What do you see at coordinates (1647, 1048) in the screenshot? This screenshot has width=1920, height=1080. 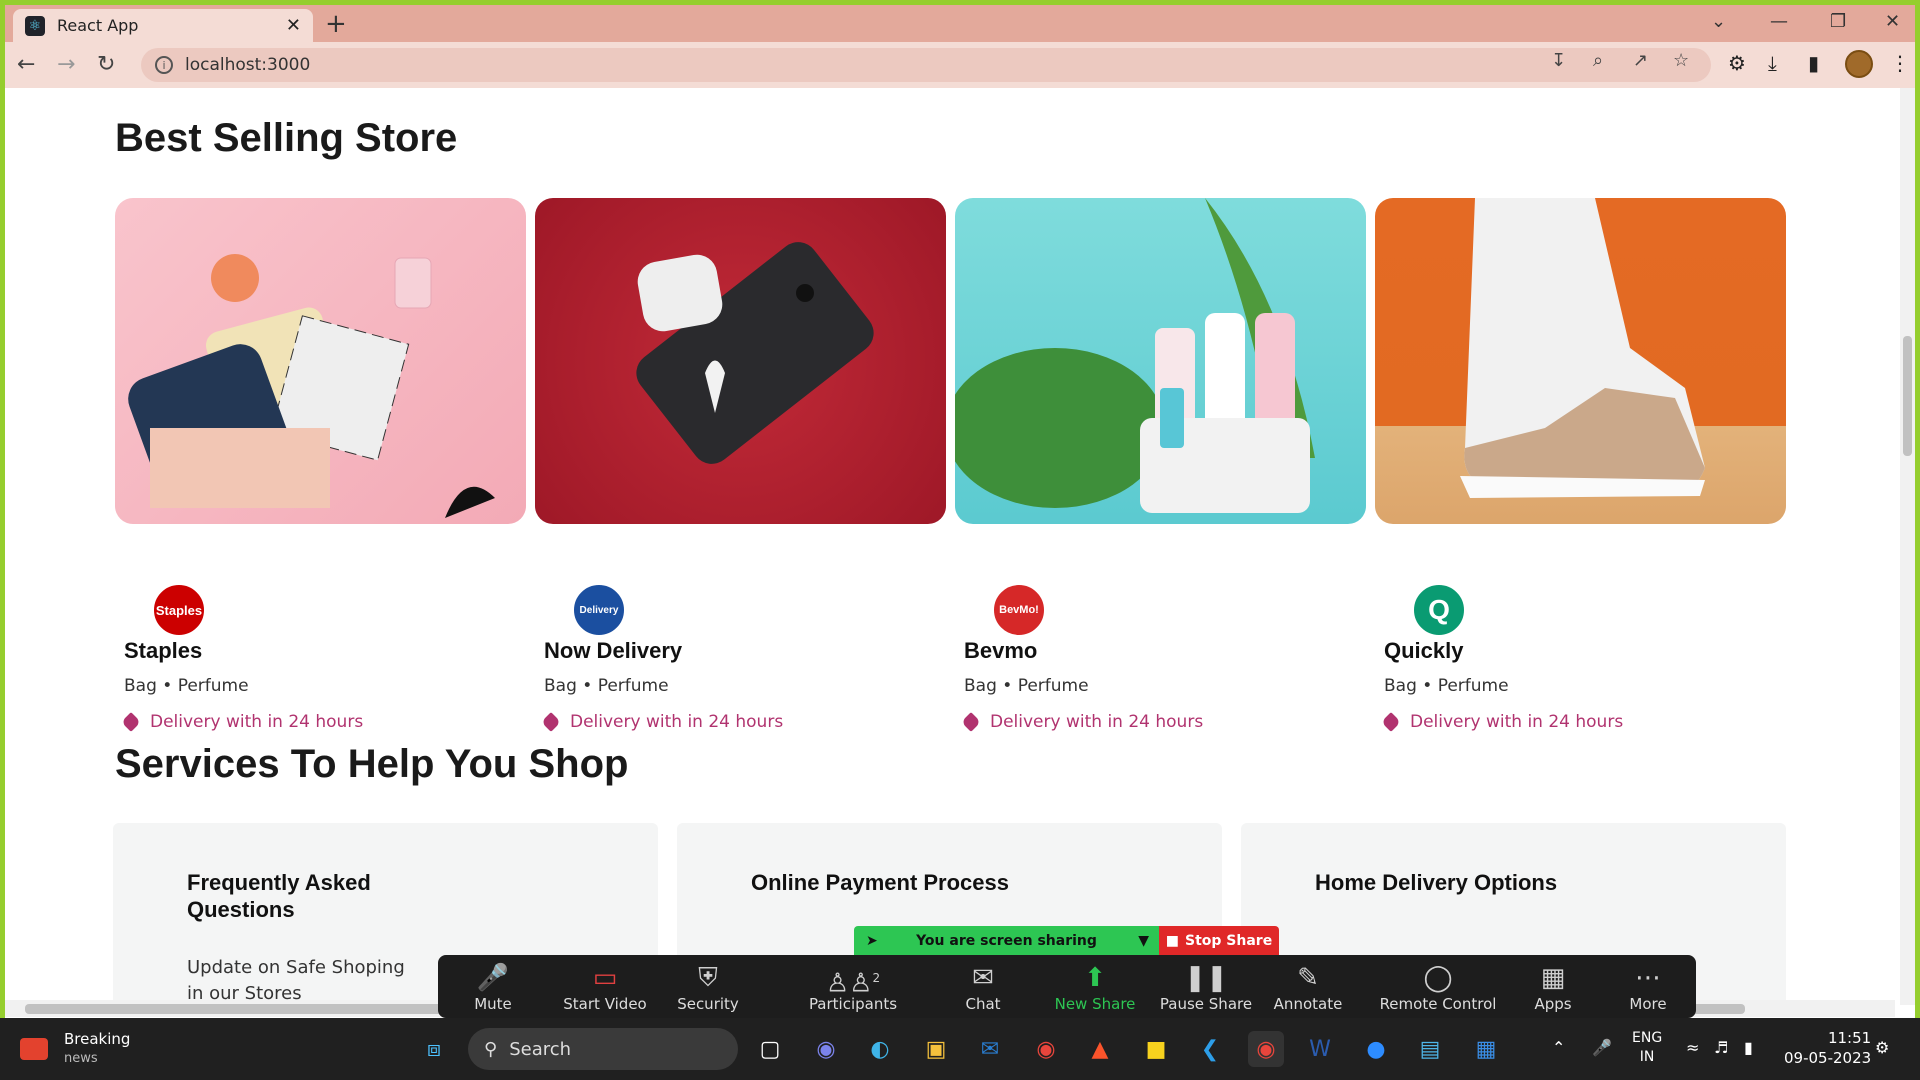 I see `language-indicator: ENG IN` at bounding box center [1647, 1048].